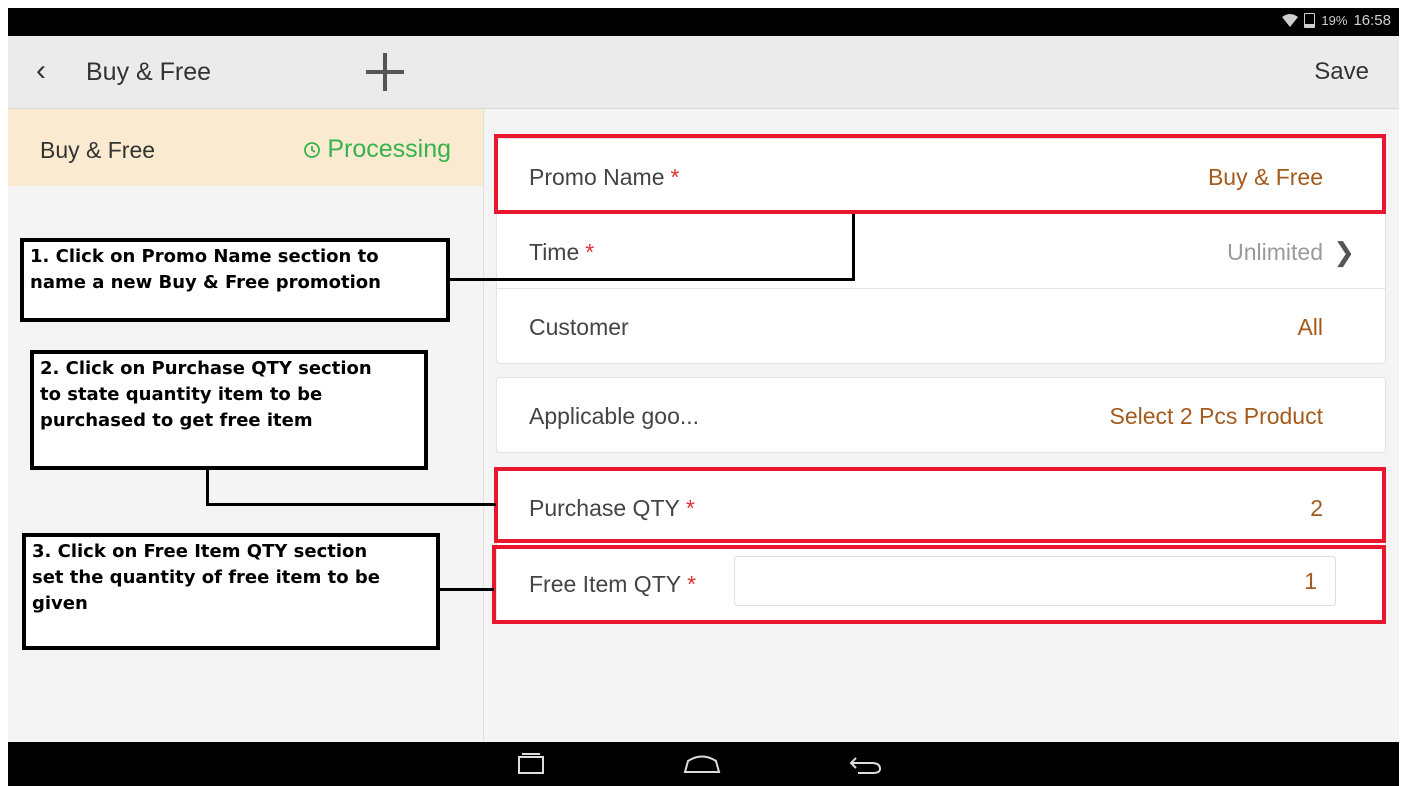  What do you see at coordinates (612, 508) in the screenshot?
I see `purchase-qty-label: Purchase QTY *` at bounding box center [612, 508].